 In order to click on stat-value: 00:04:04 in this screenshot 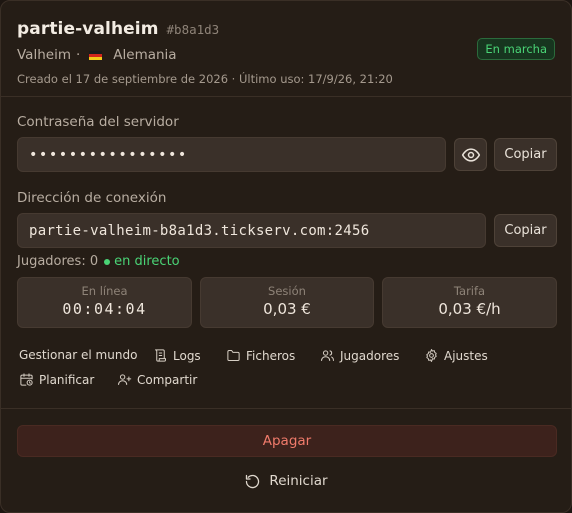, I will do `click(104, 309)`.